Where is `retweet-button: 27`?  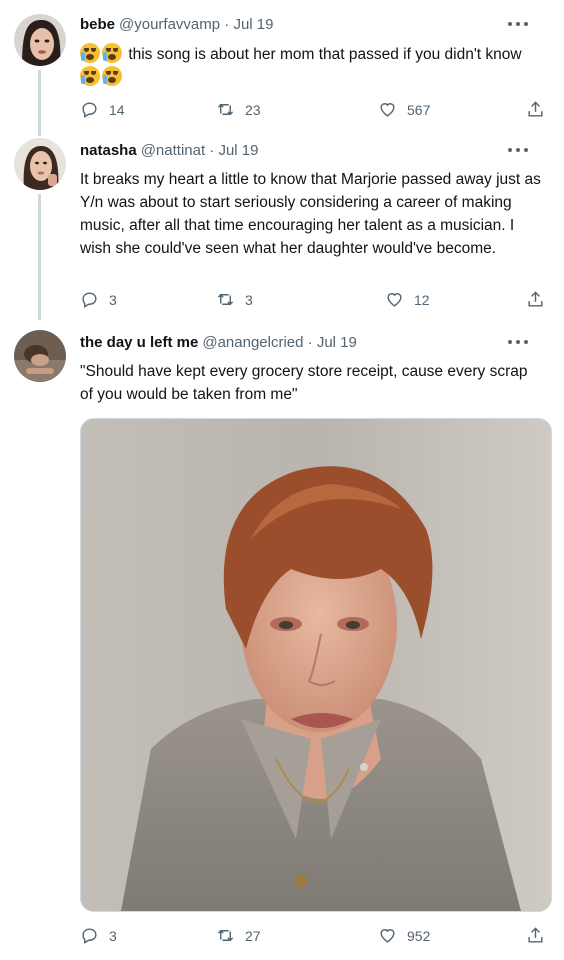 retweet-button: 27 is located at coordinates (238, 935).